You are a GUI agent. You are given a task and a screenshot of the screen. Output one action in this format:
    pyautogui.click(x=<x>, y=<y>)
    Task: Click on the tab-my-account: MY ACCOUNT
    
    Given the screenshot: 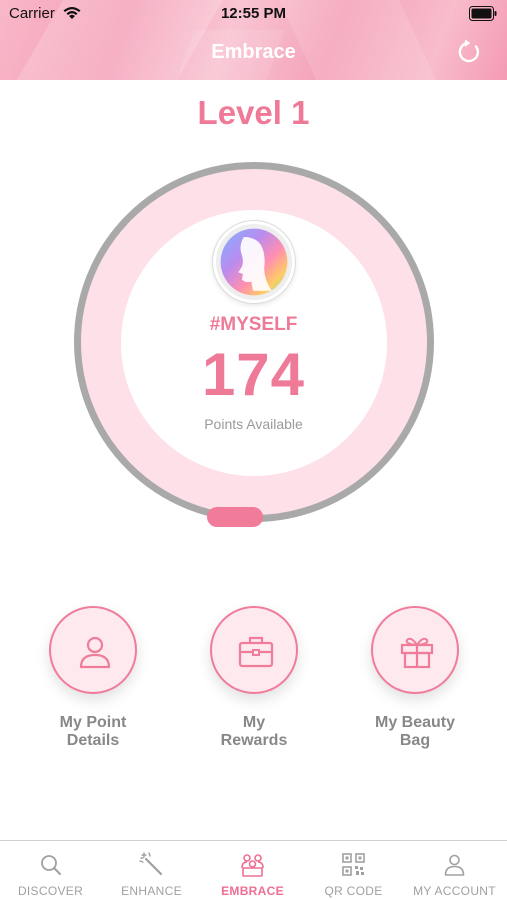 What is the action you would take?
    pyautogui.click(x=455, y=870)
    